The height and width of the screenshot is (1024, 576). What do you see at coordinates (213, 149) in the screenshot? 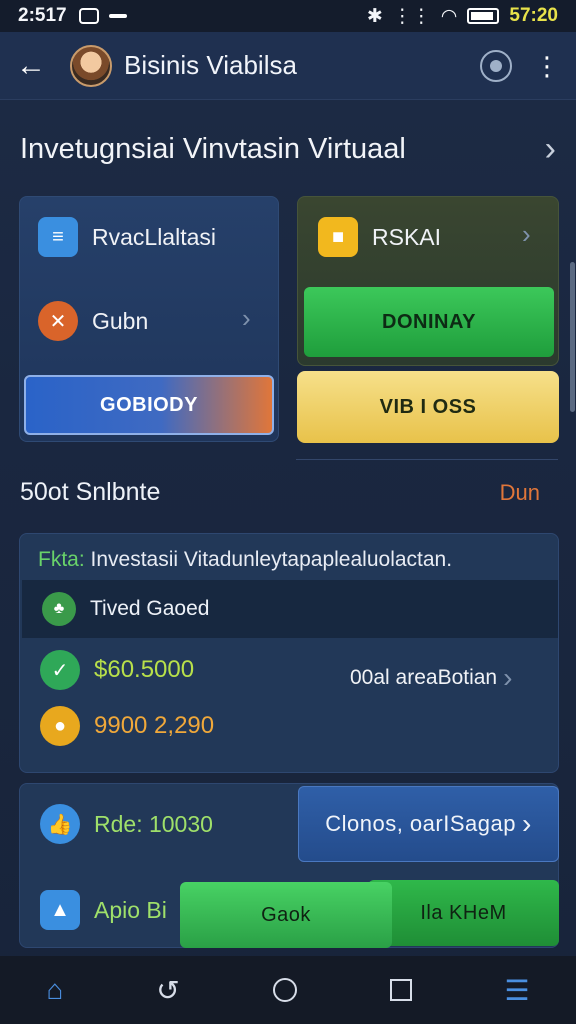
I see `section-title: Invetugnsiai Vinvtasin Virtuaal` at bounding box center [213, 149].